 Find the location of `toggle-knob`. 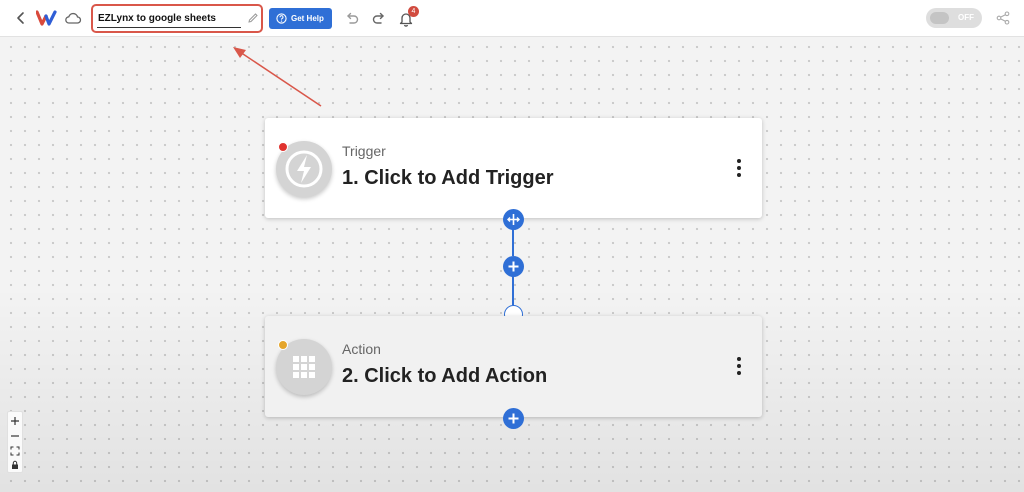

toggle-knob is located at coordinates (939, 18).